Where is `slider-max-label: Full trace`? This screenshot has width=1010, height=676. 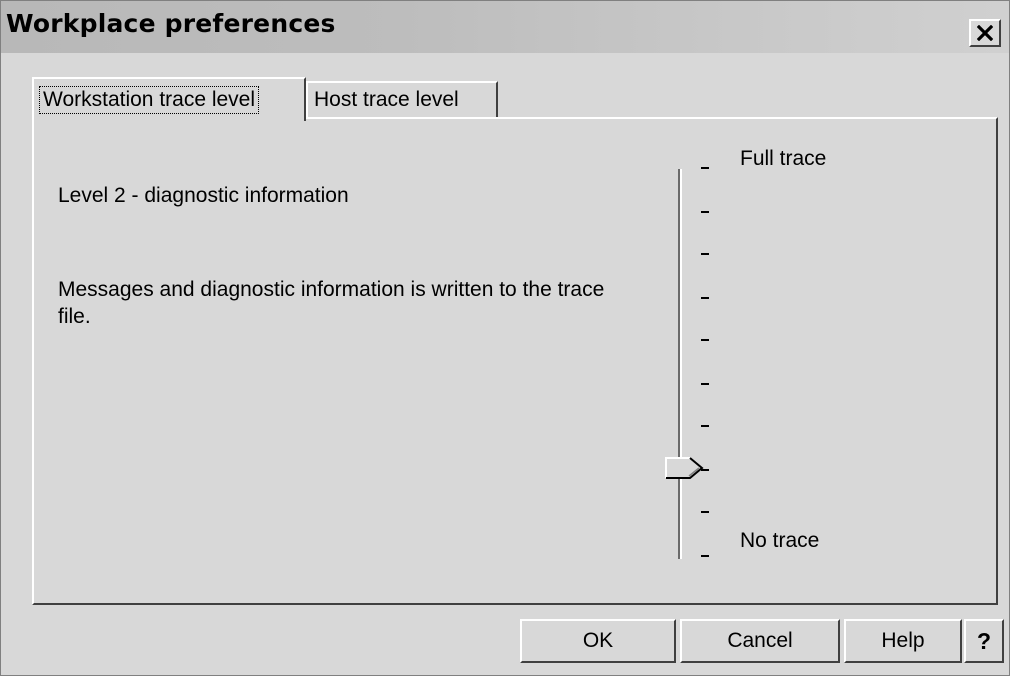 slider-max-label: Full trace is located at coordinates (783, 158).